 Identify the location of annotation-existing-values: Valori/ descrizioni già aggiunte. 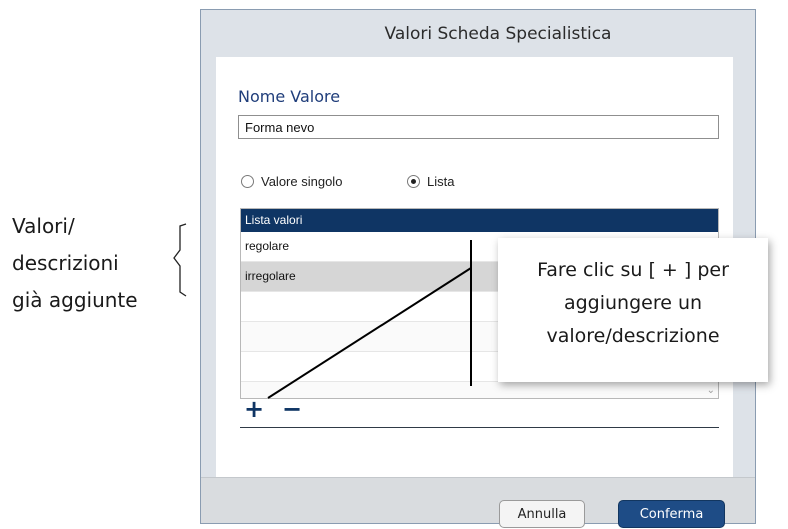
(87, 263).